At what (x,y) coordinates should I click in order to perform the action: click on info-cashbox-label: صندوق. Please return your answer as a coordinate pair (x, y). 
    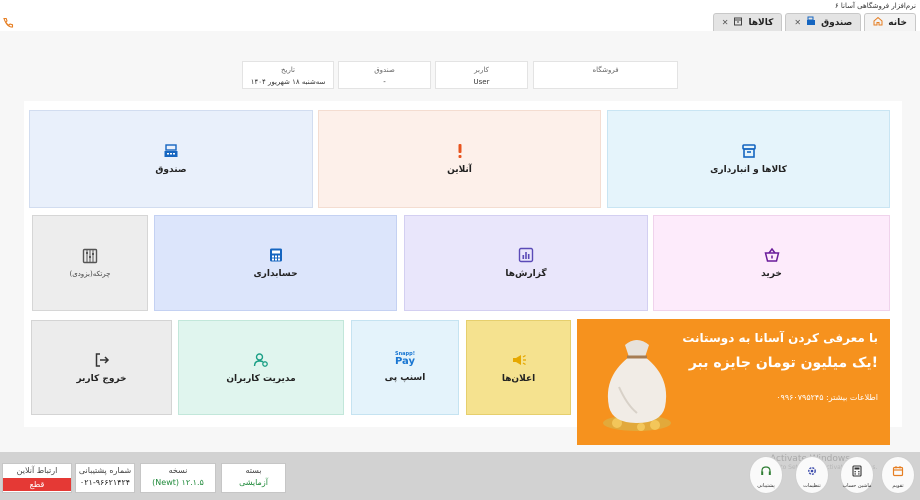
    Looking at the image, I should click on (384, 70).